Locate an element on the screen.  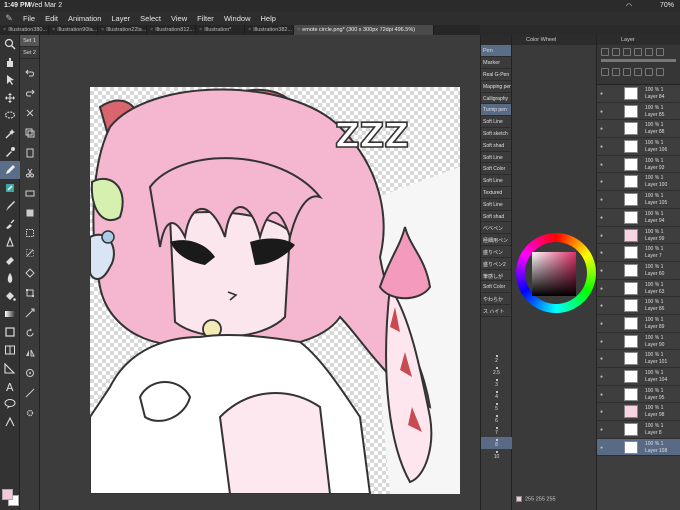
new-vector-layer-icon is located at coordinates (616, 72).